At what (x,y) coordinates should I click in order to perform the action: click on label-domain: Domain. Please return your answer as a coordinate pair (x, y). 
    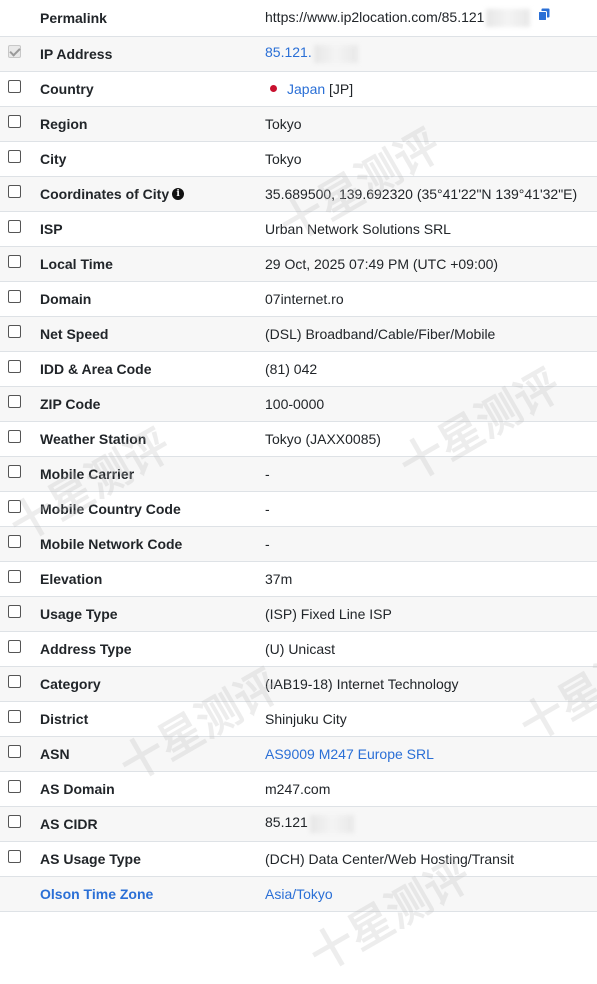
    Looking at the image, I should click on (66, 298).